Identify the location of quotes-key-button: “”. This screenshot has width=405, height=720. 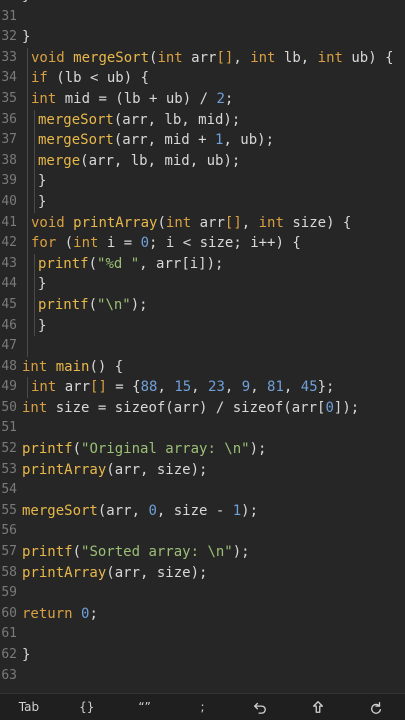
(145, 707).